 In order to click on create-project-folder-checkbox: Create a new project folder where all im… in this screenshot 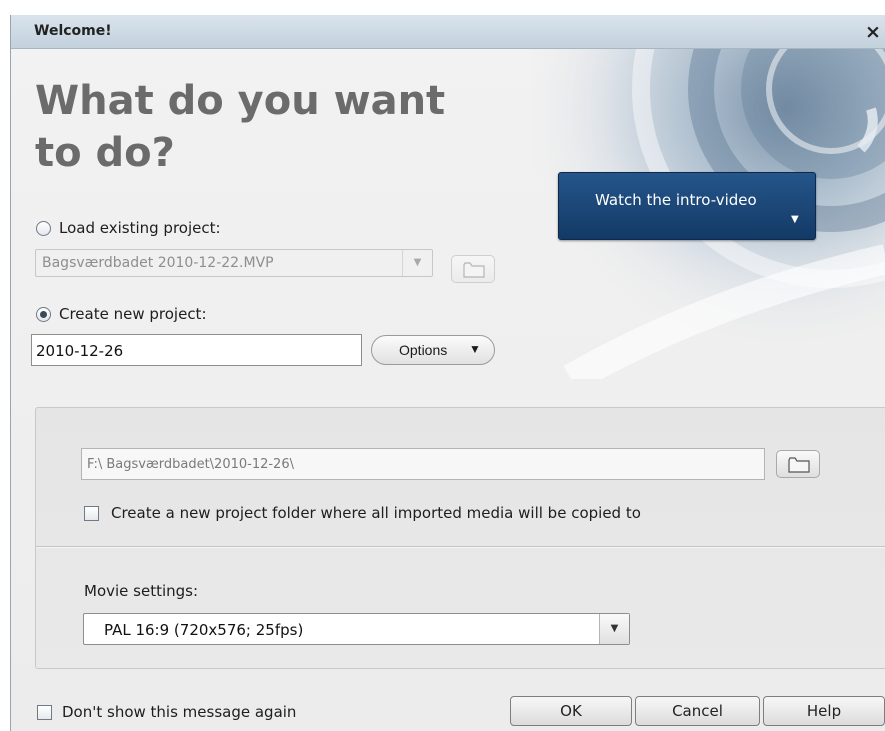, I will do `click(362, 513)`.